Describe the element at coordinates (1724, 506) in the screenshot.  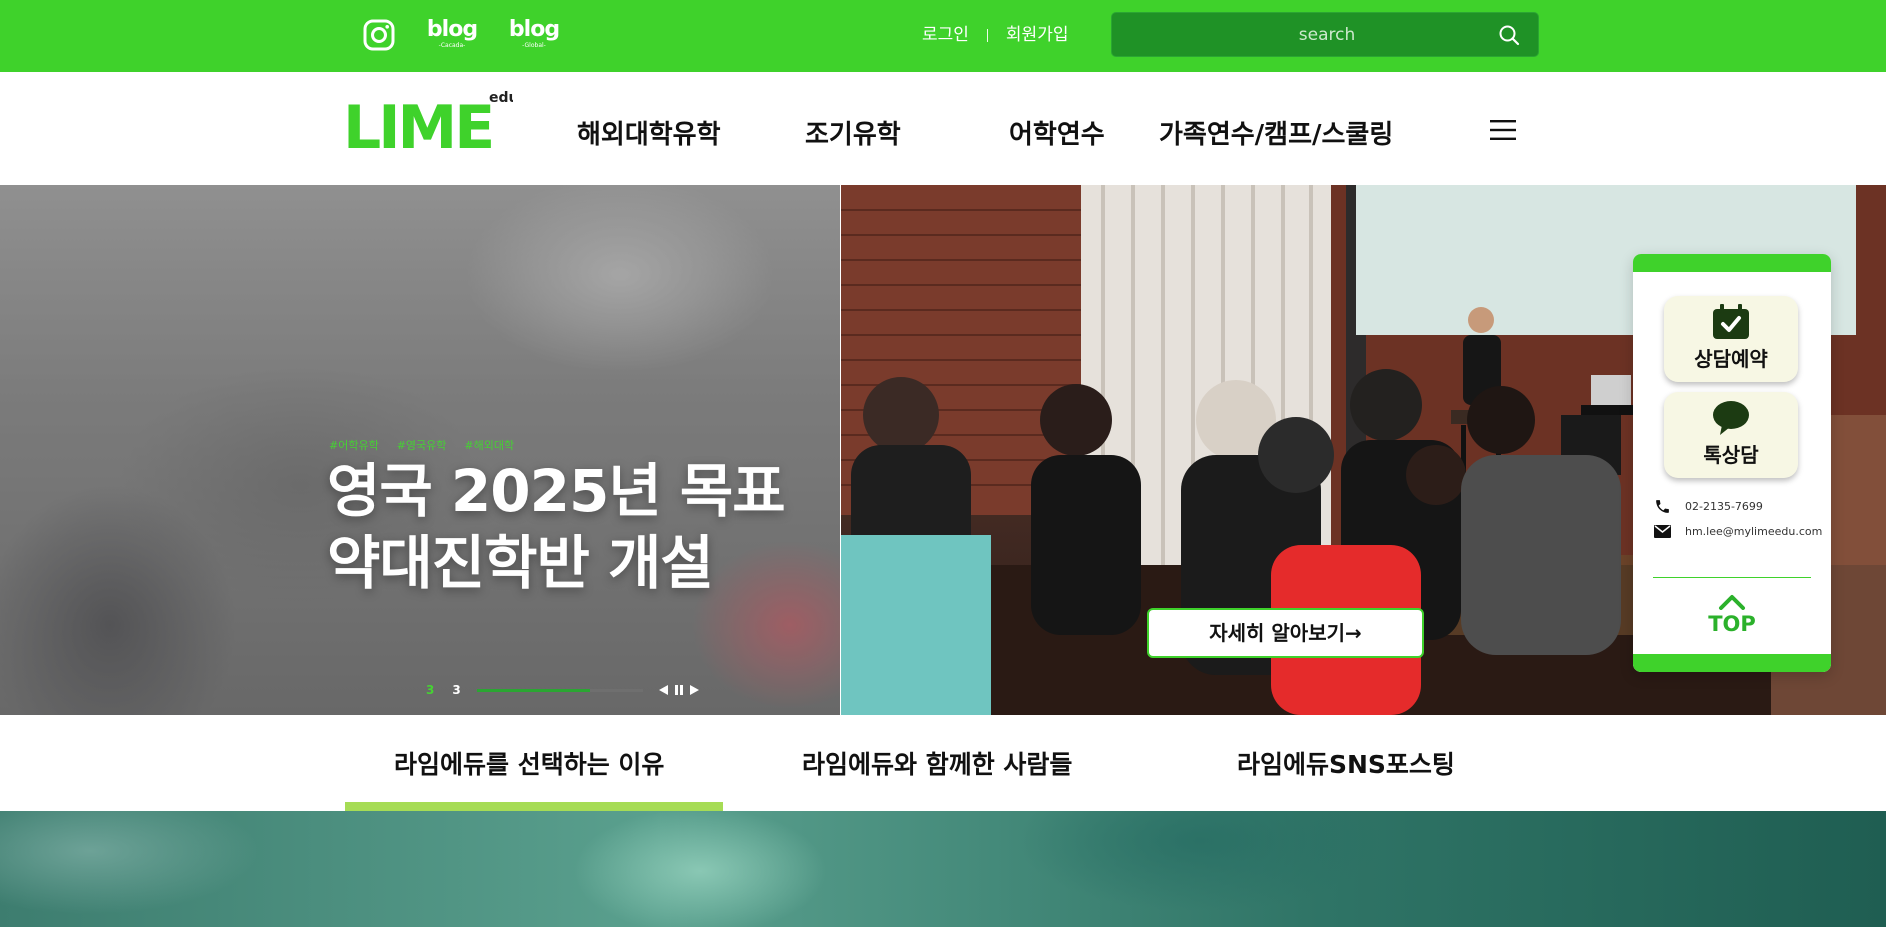
I see `phone-number: 02-2135-7699` at that location.